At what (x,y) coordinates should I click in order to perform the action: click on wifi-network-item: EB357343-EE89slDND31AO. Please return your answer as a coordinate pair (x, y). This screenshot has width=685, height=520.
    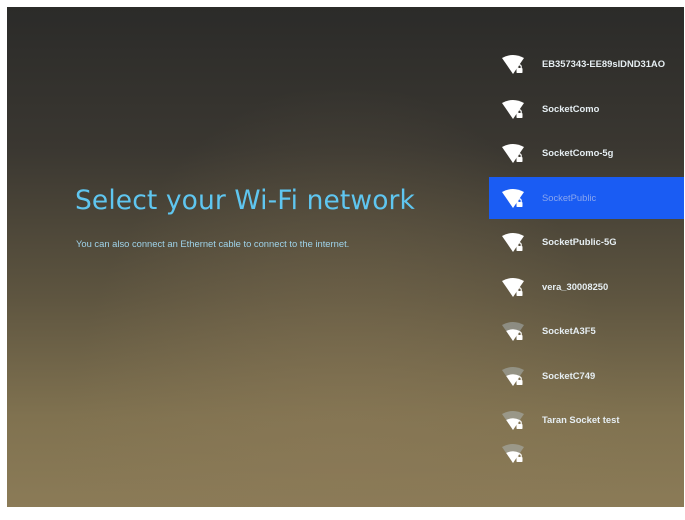
    Looking at the image, I should click on (586, 64).